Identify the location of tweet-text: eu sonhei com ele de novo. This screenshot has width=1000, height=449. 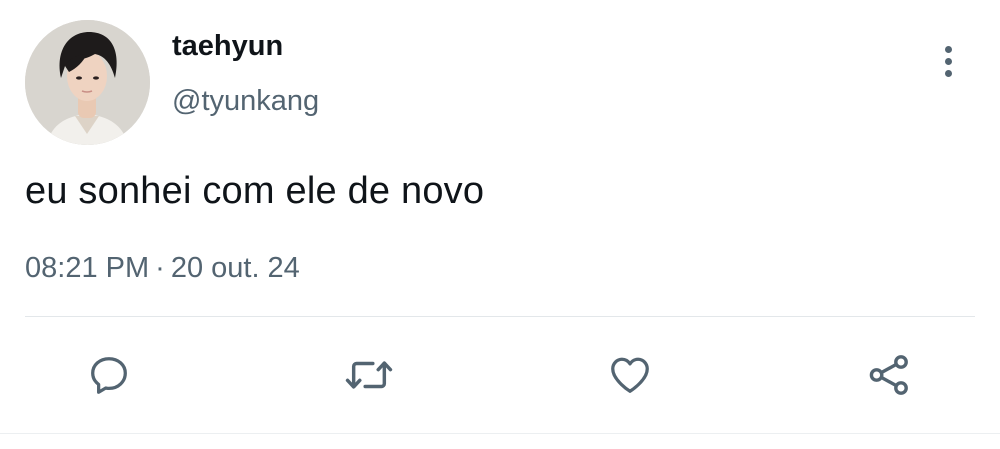
(255, 191).